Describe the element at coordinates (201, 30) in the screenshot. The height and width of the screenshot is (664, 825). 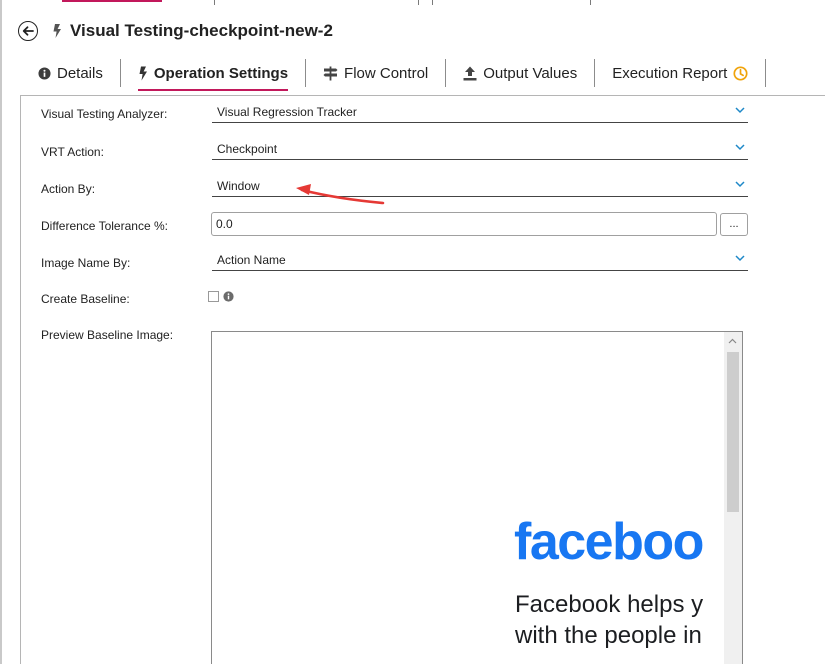
I see `page-title: Visual Testing-checkpoint-new-2` at that location.